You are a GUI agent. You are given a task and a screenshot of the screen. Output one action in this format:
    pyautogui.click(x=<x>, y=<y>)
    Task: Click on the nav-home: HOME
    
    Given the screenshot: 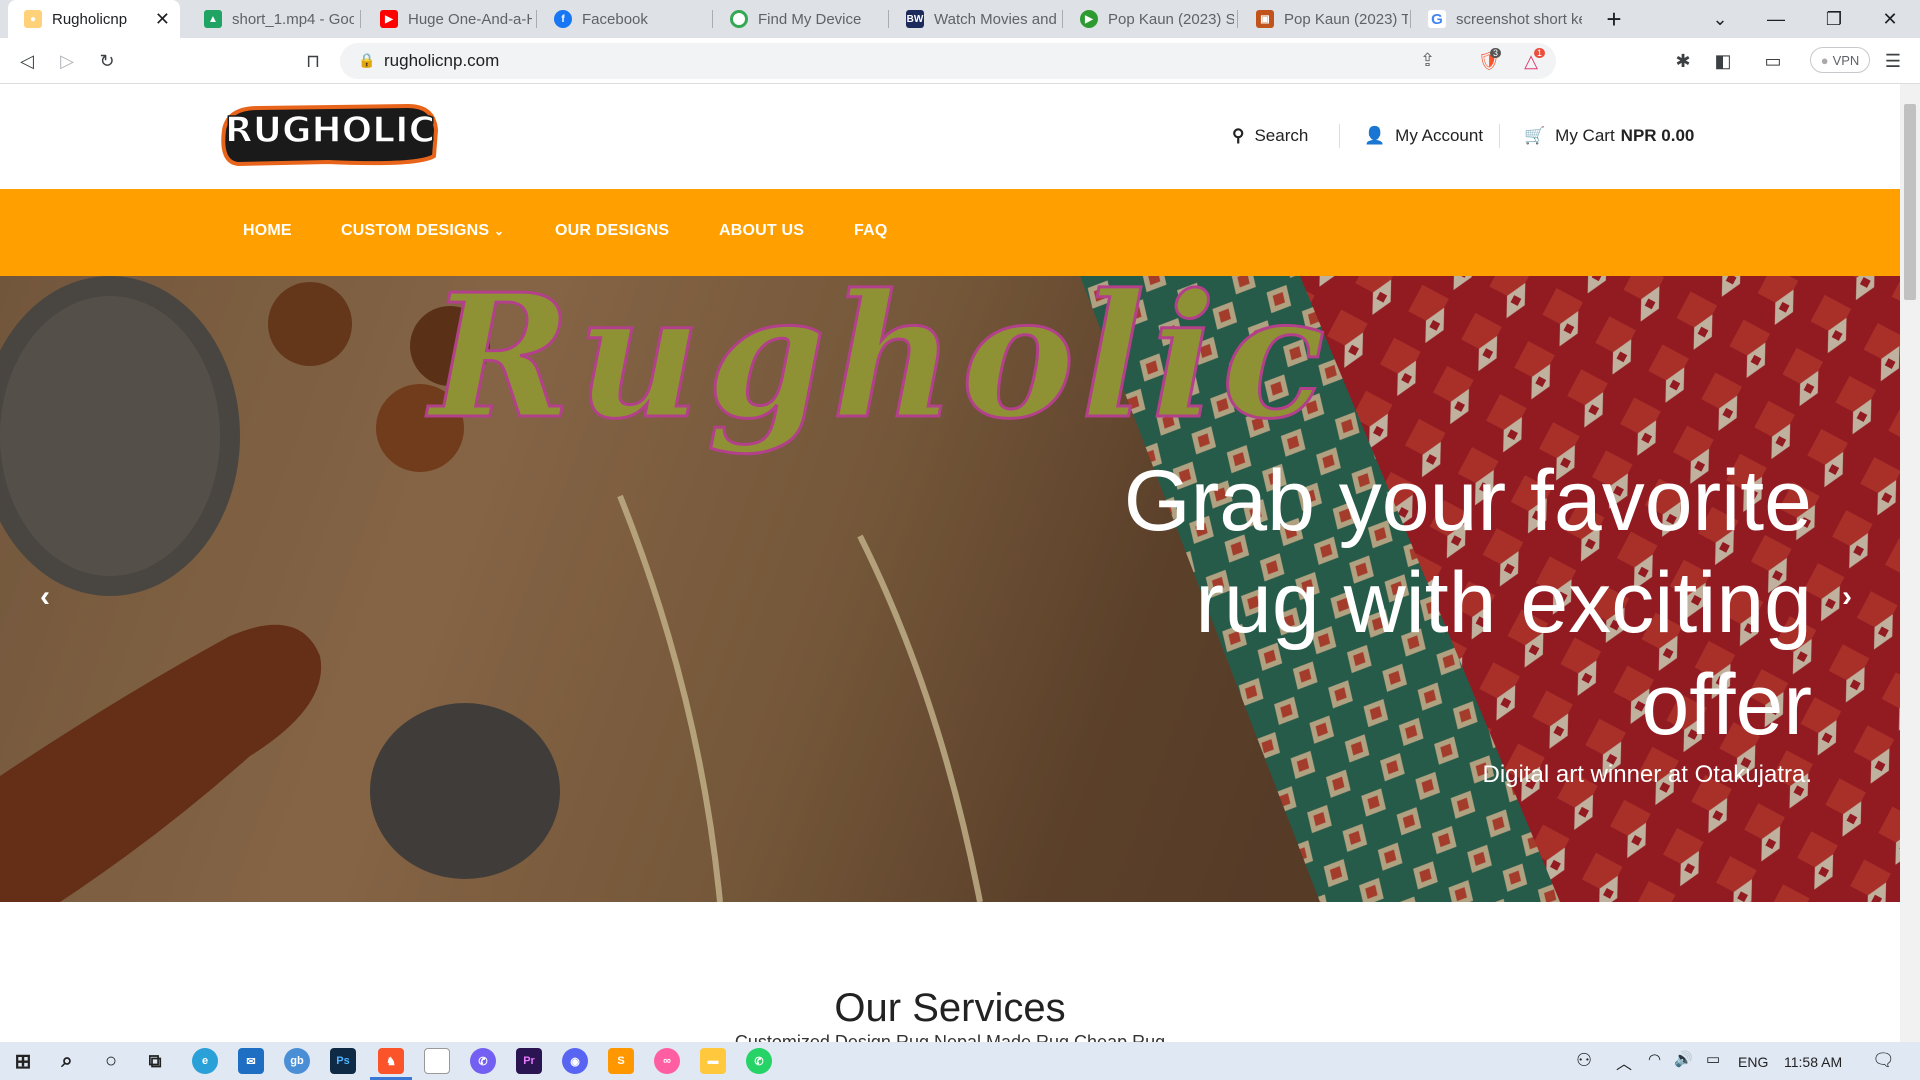 What is the action you would take?
    pyautogui.click(x=267, y=231)
    